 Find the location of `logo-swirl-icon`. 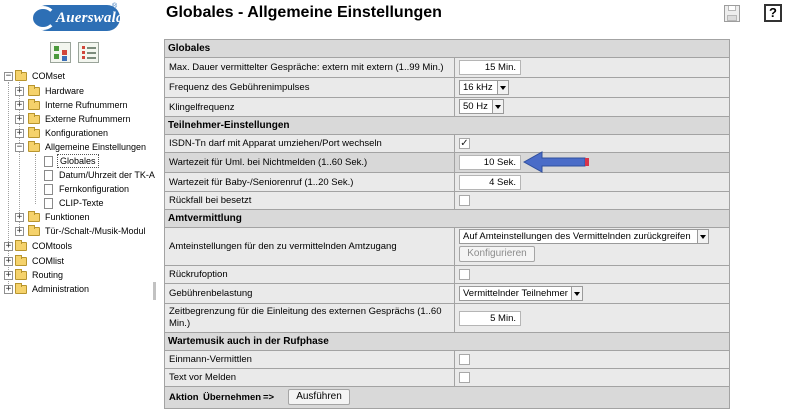

logo-swirl-icon is located at coordinates (43, 18).